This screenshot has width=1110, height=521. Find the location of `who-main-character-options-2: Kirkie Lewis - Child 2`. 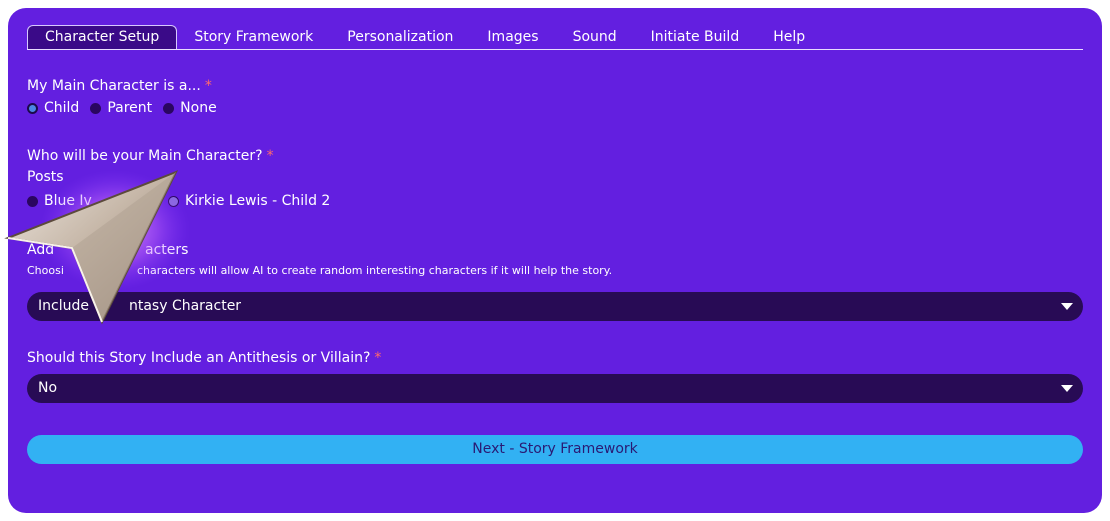

who-main-character-options-2: Kirkie Lewis - Child 2 is located at coordinates (254, 201).